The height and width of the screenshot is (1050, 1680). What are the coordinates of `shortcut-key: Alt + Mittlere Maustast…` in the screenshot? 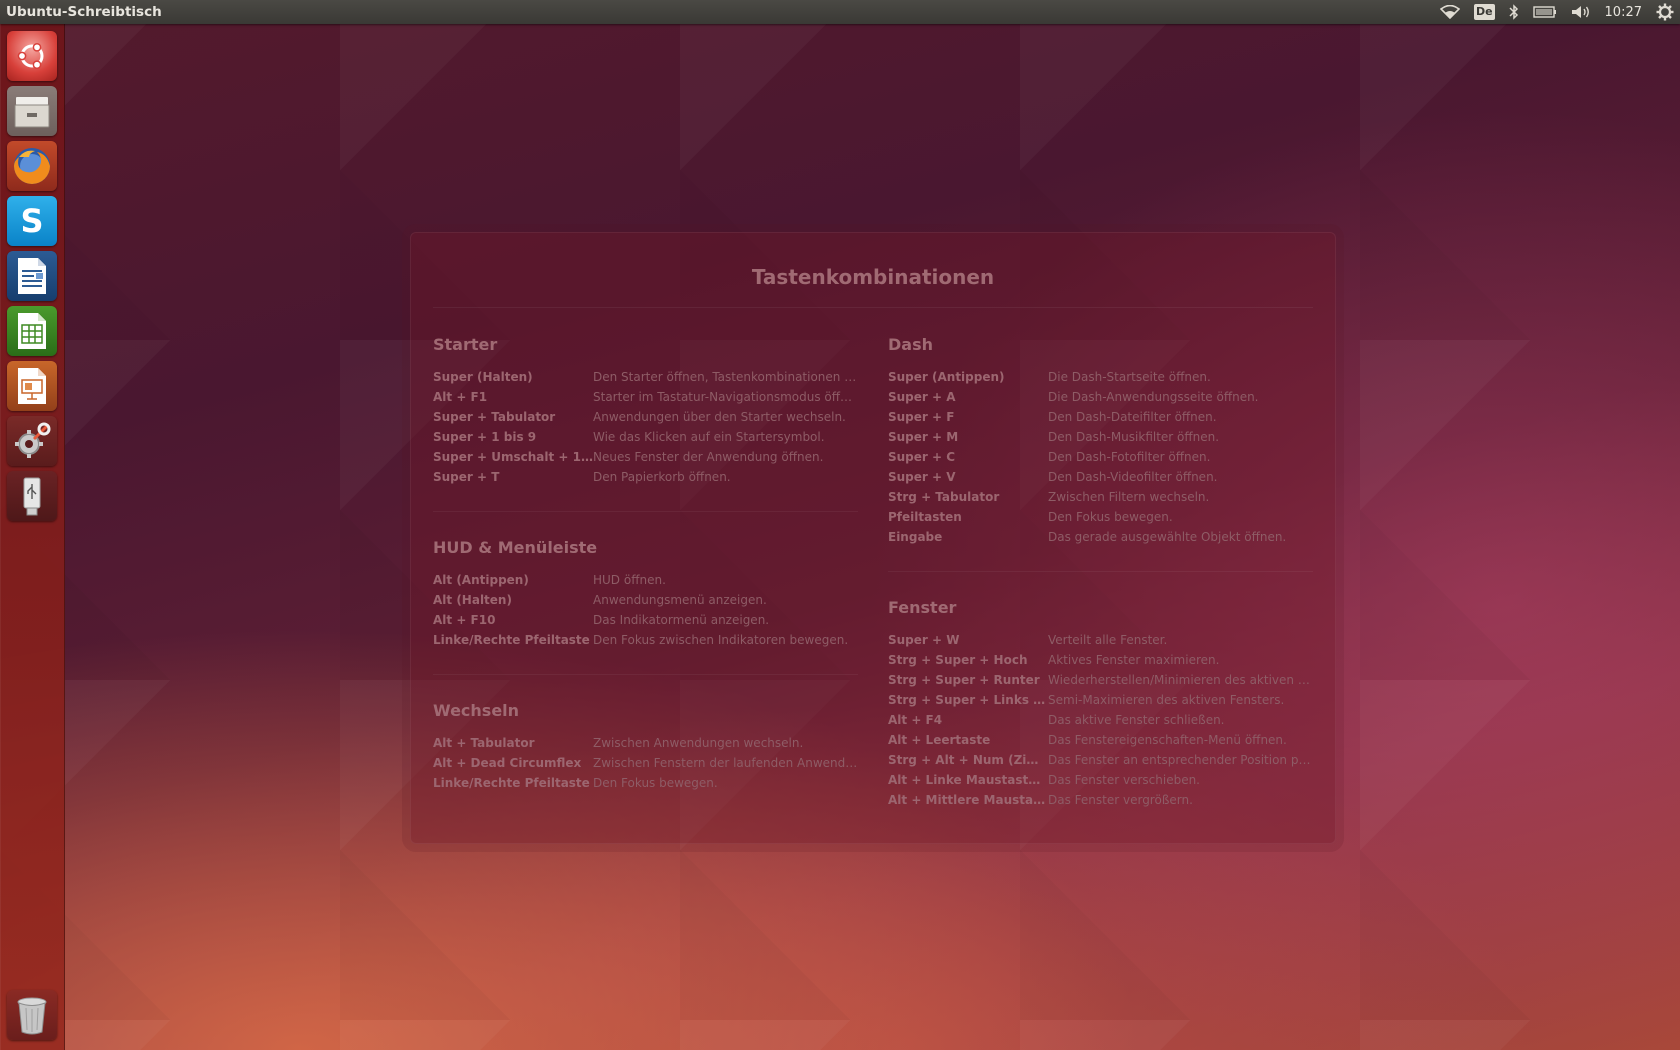 It's located at (968, 800).